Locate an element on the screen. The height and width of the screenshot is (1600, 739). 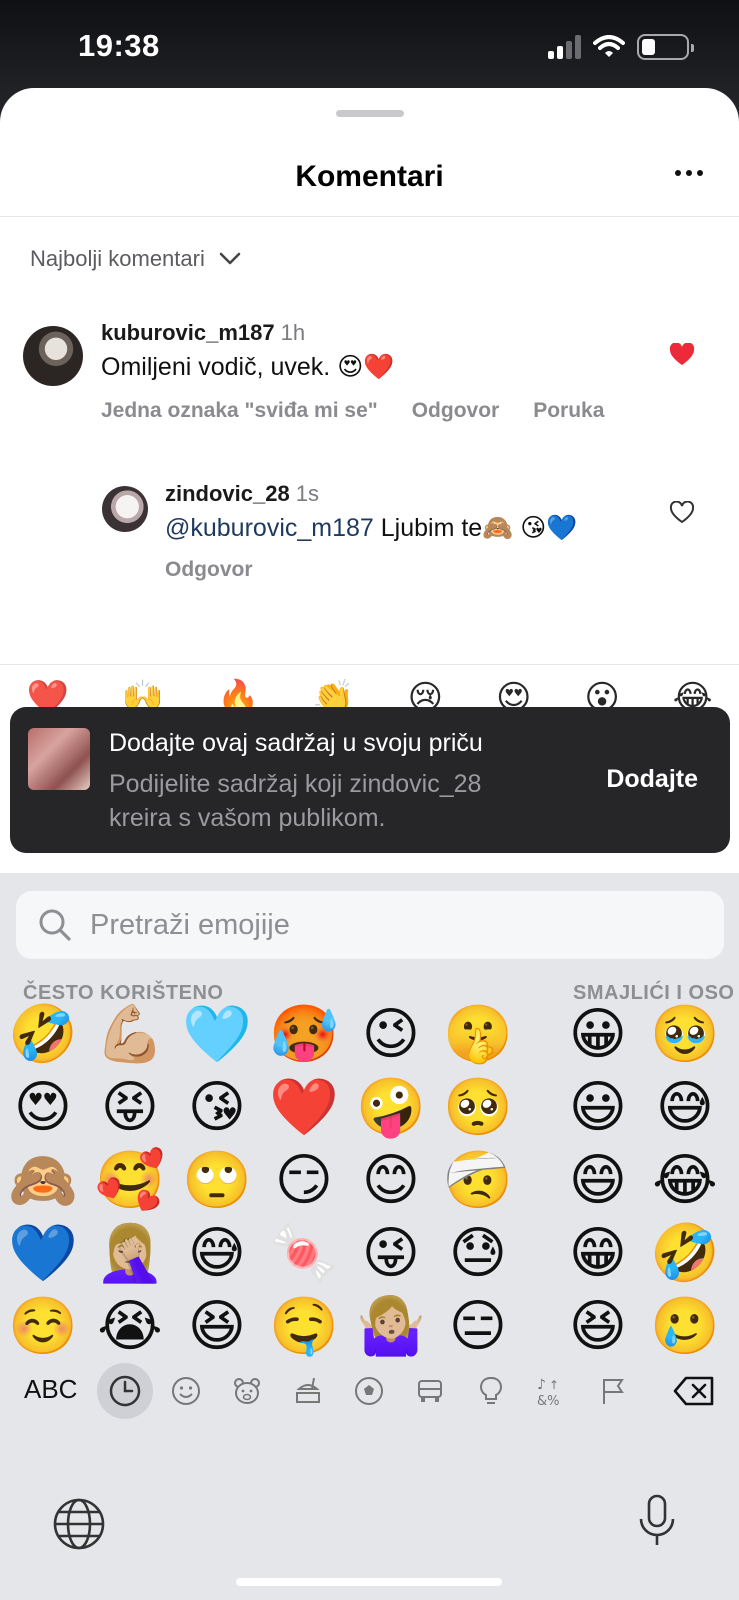
emoji-key: 😏 is located at coordinates (304, 1180).